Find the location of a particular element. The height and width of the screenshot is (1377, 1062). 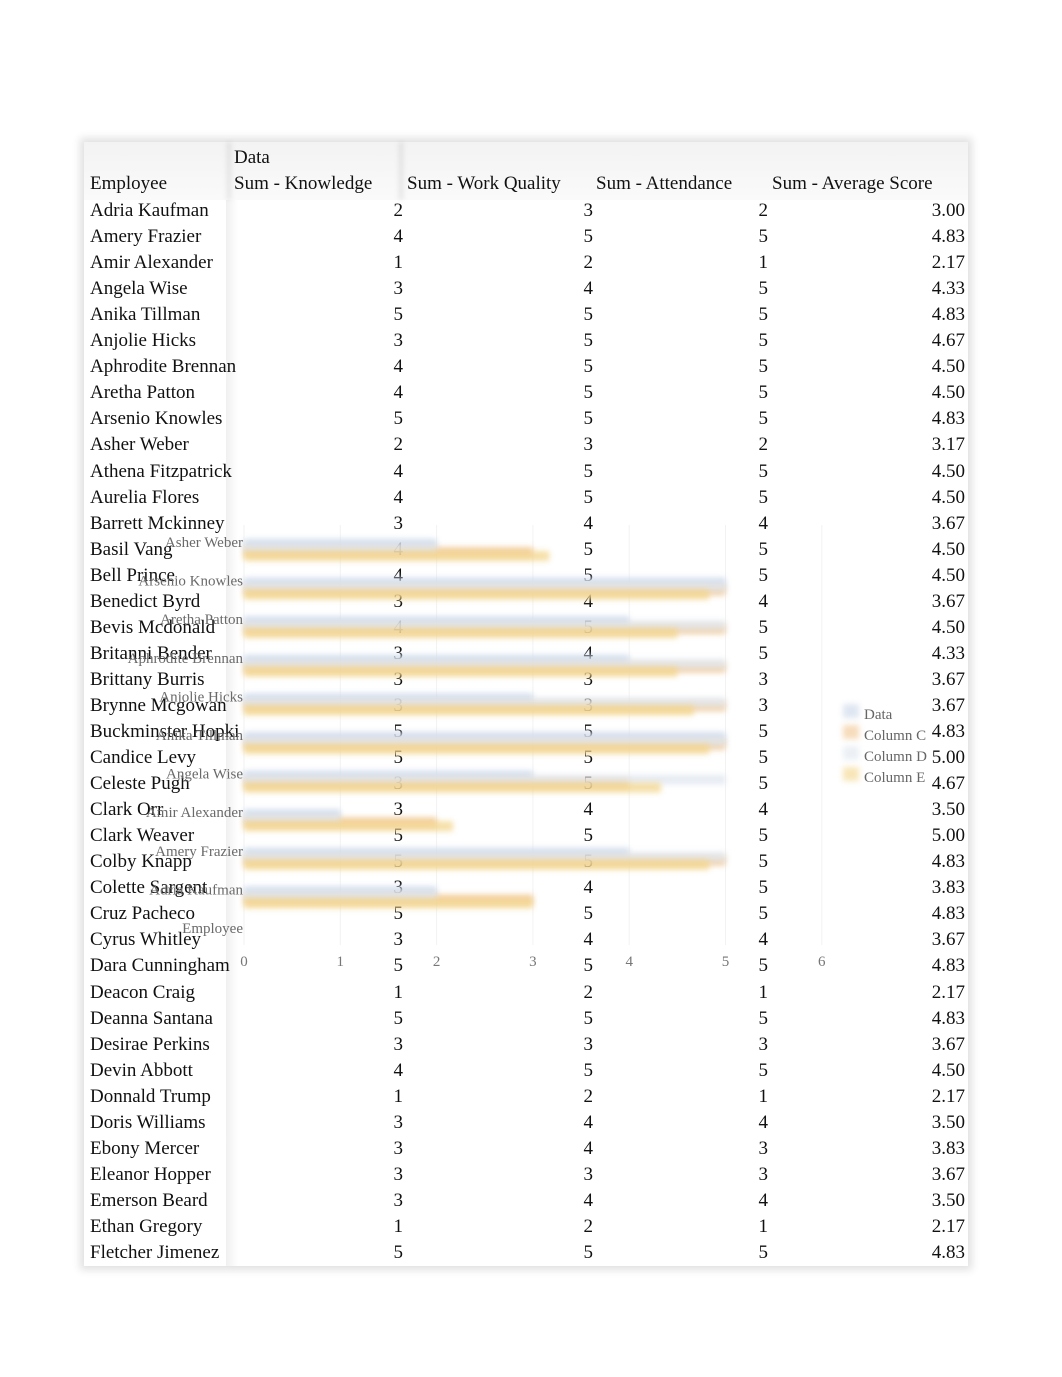

employee-name: Athena Fitzpatrick is located at coordinates (161, 472).